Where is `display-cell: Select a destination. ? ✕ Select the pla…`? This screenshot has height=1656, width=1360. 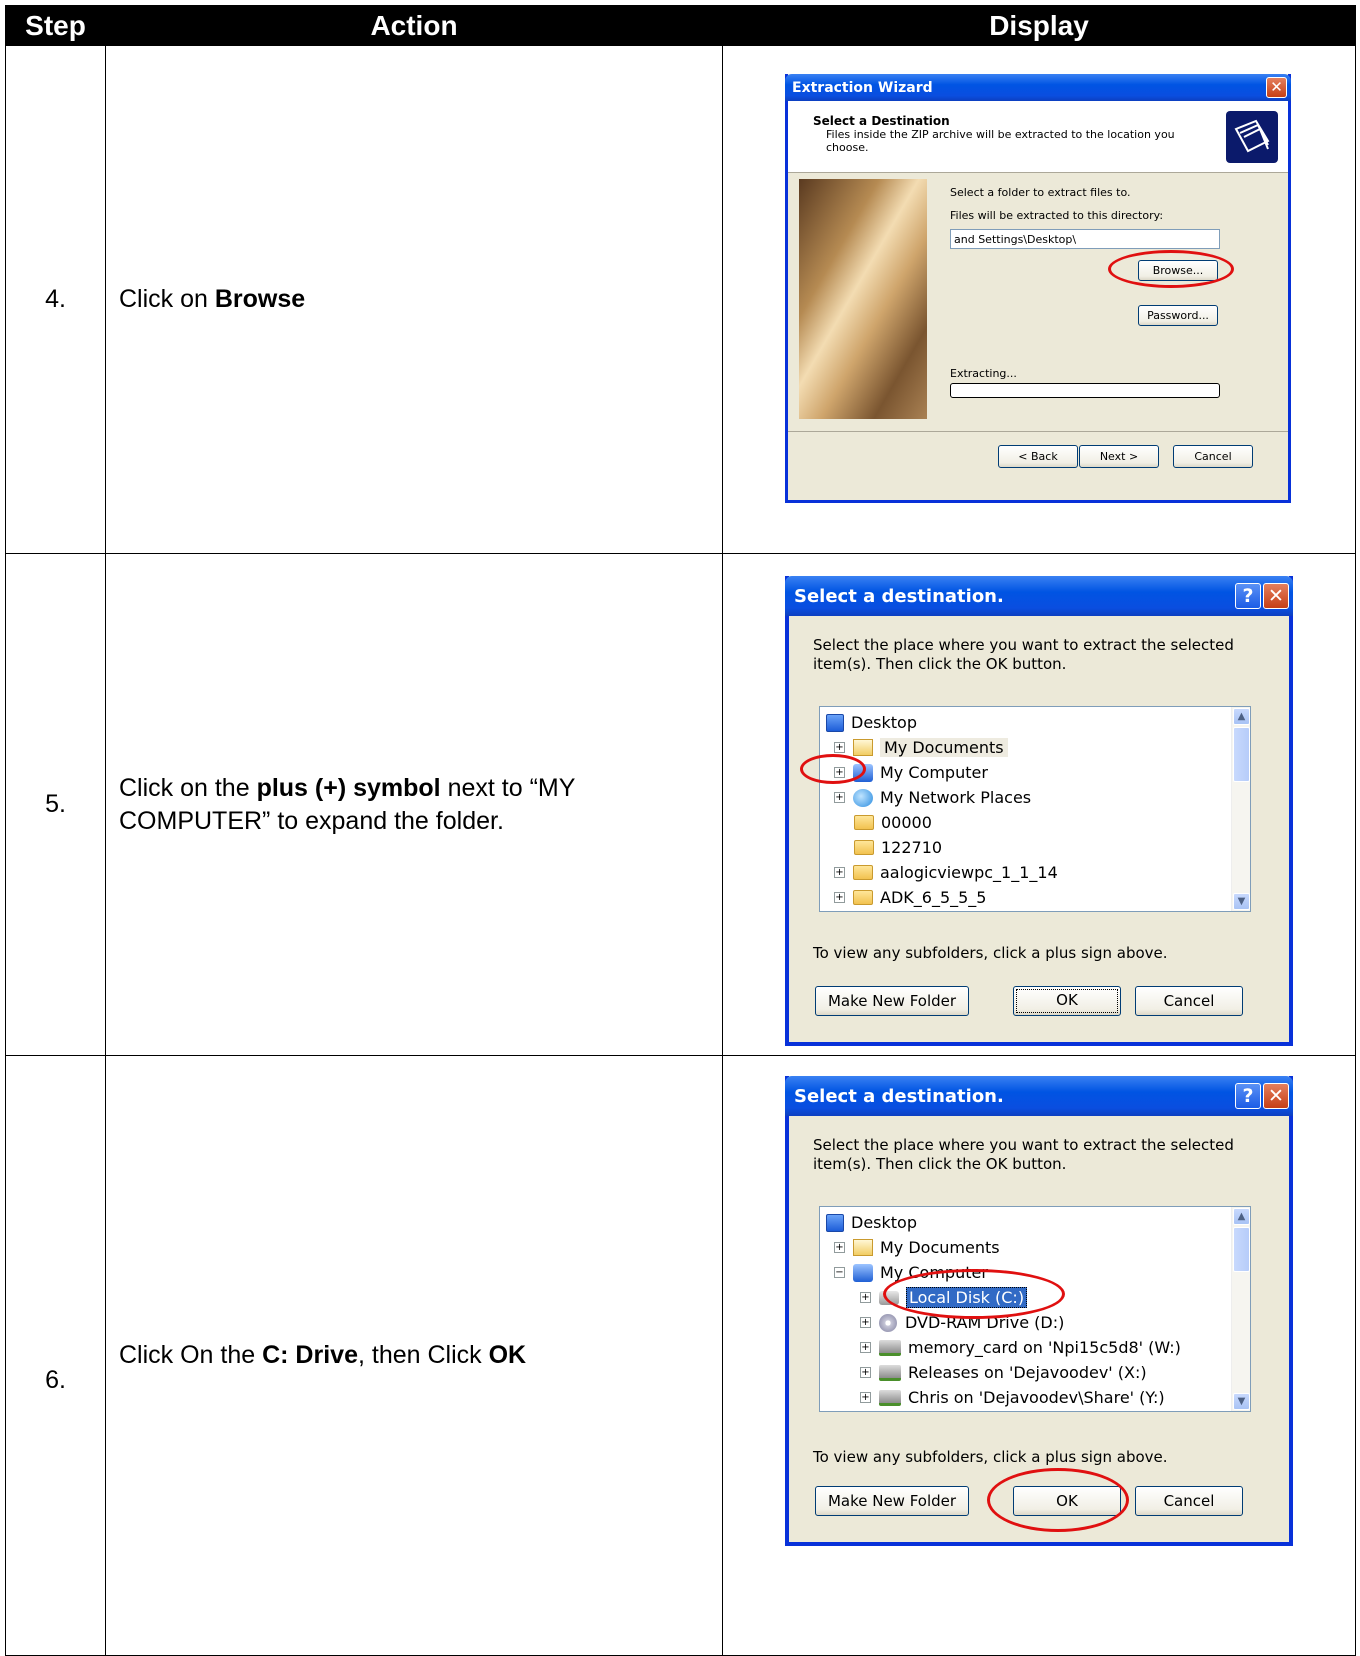 display-cell: Select a destination. ? ✕ Select the pla… is located at coordinates (1039, 804).